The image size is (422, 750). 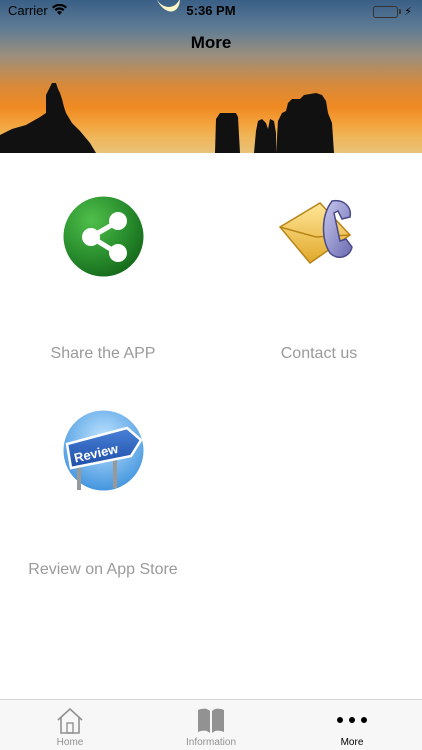 I want to click on tab-information: Information, so click(x=211, y=725).